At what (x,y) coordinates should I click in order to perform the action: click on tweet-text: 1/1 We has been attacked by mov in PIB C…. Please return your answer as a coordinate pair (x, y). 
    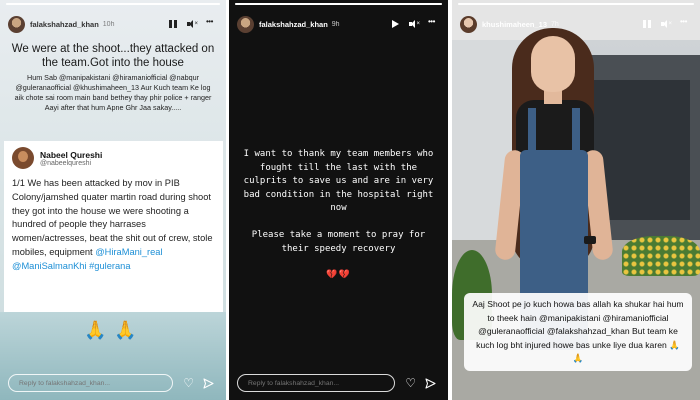
    Looking at the image, I should click on (112, 217).